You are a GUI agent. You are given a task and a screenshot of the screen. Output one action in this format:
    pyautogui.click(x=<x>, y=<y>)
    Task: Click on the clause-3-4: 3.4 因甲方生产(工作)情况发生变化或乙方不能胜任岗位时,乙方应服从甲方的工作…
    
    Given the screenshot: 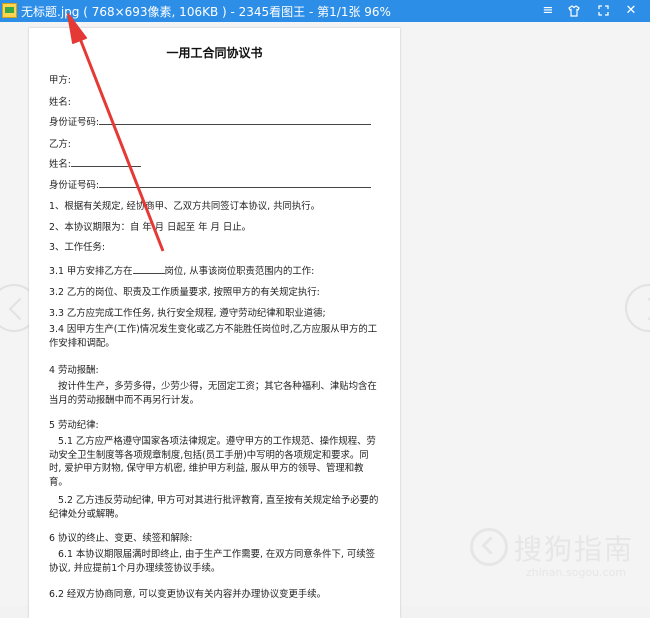 What is the action you would take?
    pyautogui.click(x=213, y=336)
    